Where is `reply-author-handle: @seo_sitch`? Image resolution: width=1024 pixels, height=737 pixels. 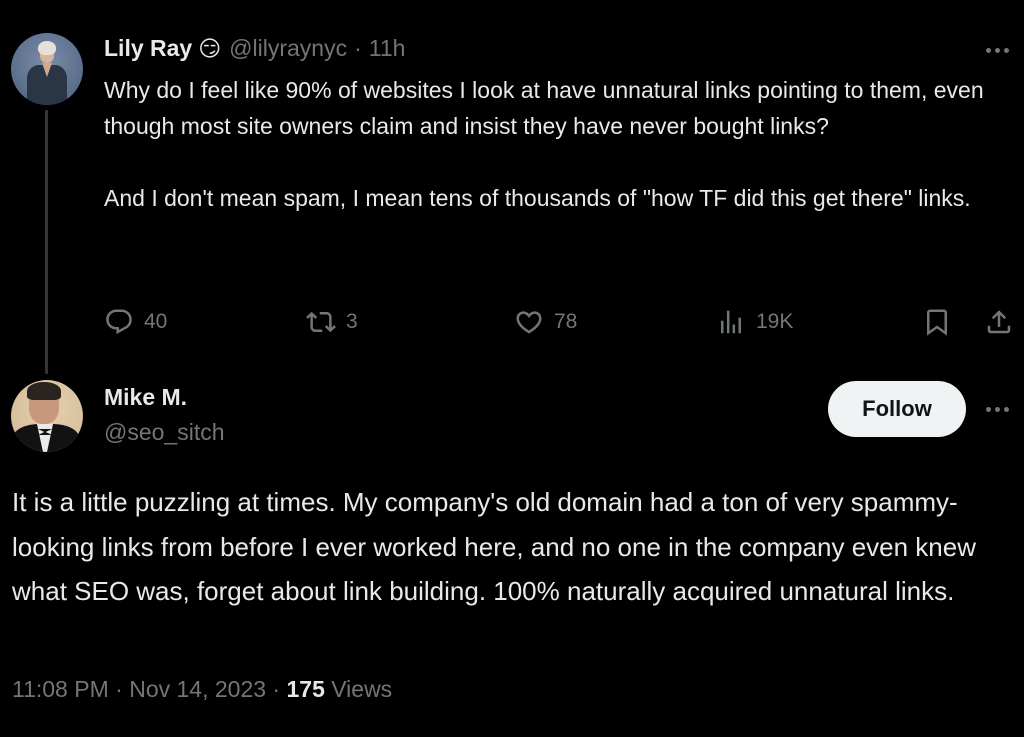 reply-author-handle: @seo_sitch is located at coordinates (164, 432).